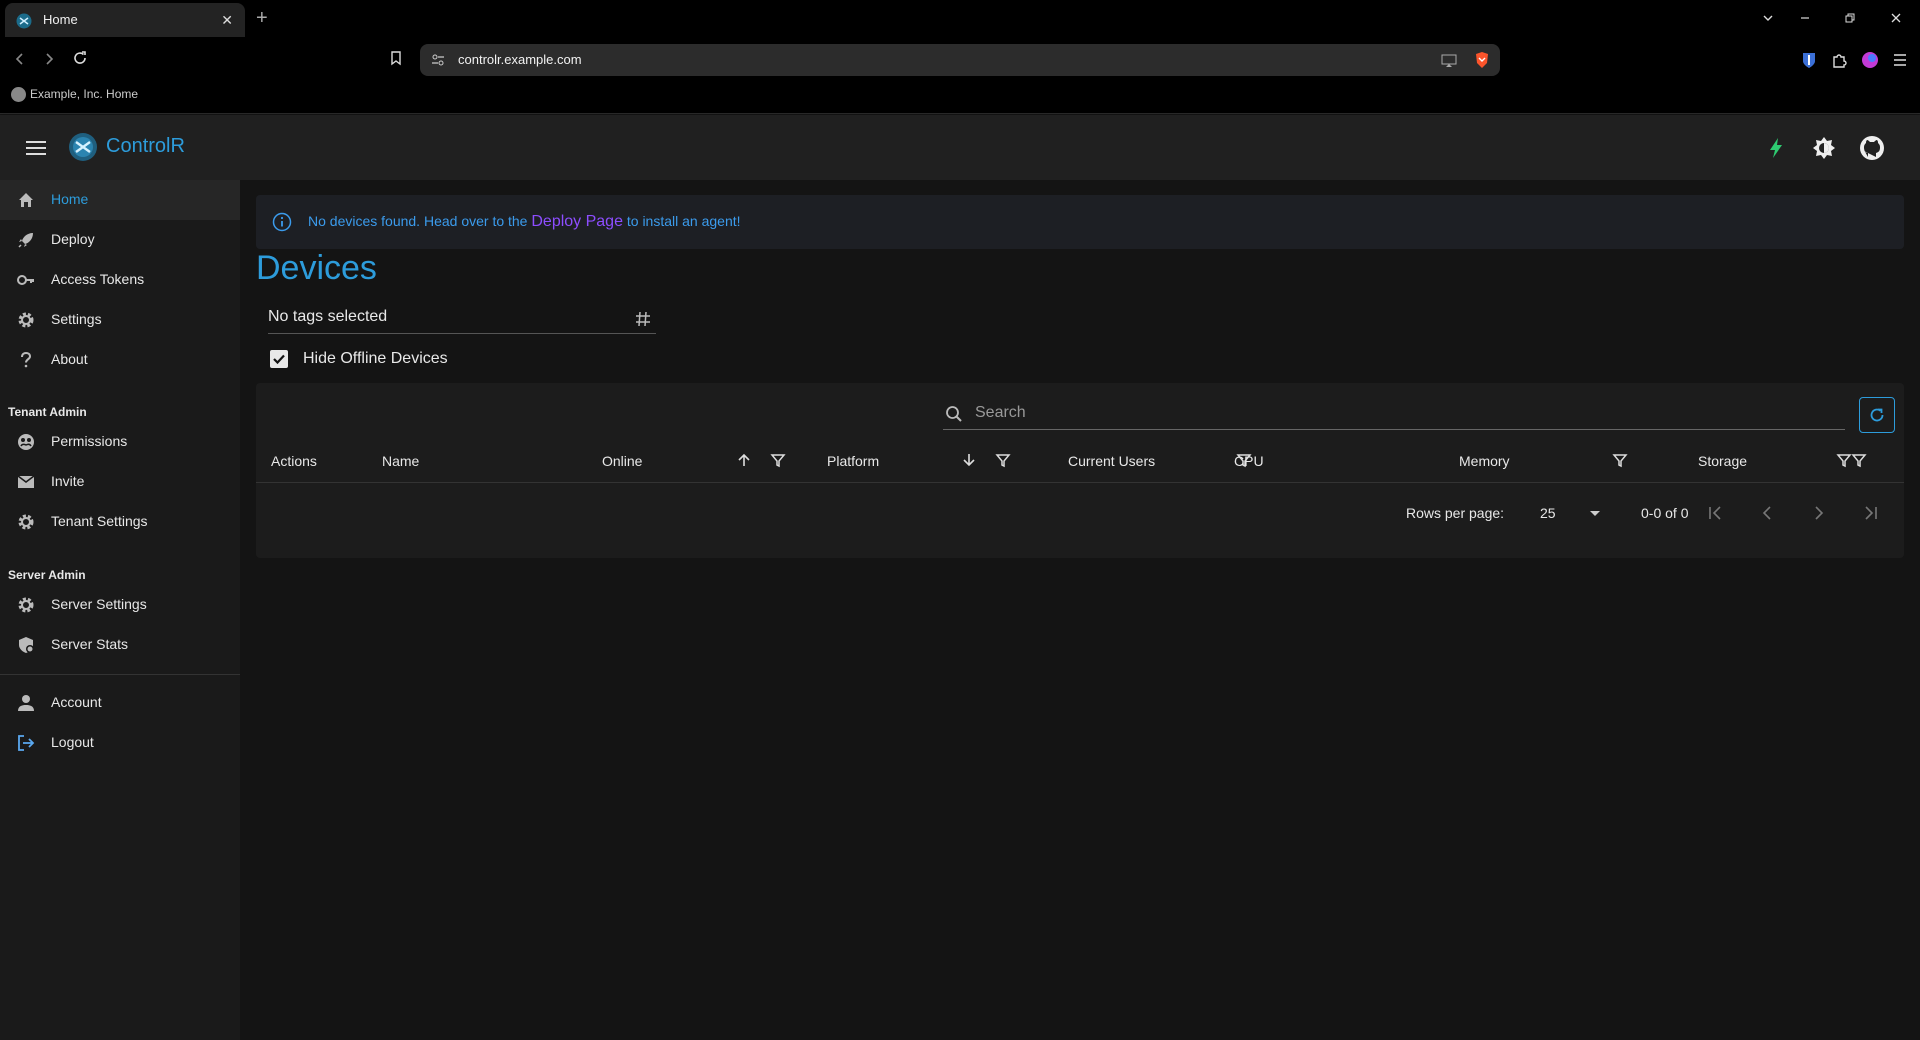  Describe the element at coordinates (120, 280) in the screenshot. I see `sidebar-item-access-tokens: Access Tokens` at that location.